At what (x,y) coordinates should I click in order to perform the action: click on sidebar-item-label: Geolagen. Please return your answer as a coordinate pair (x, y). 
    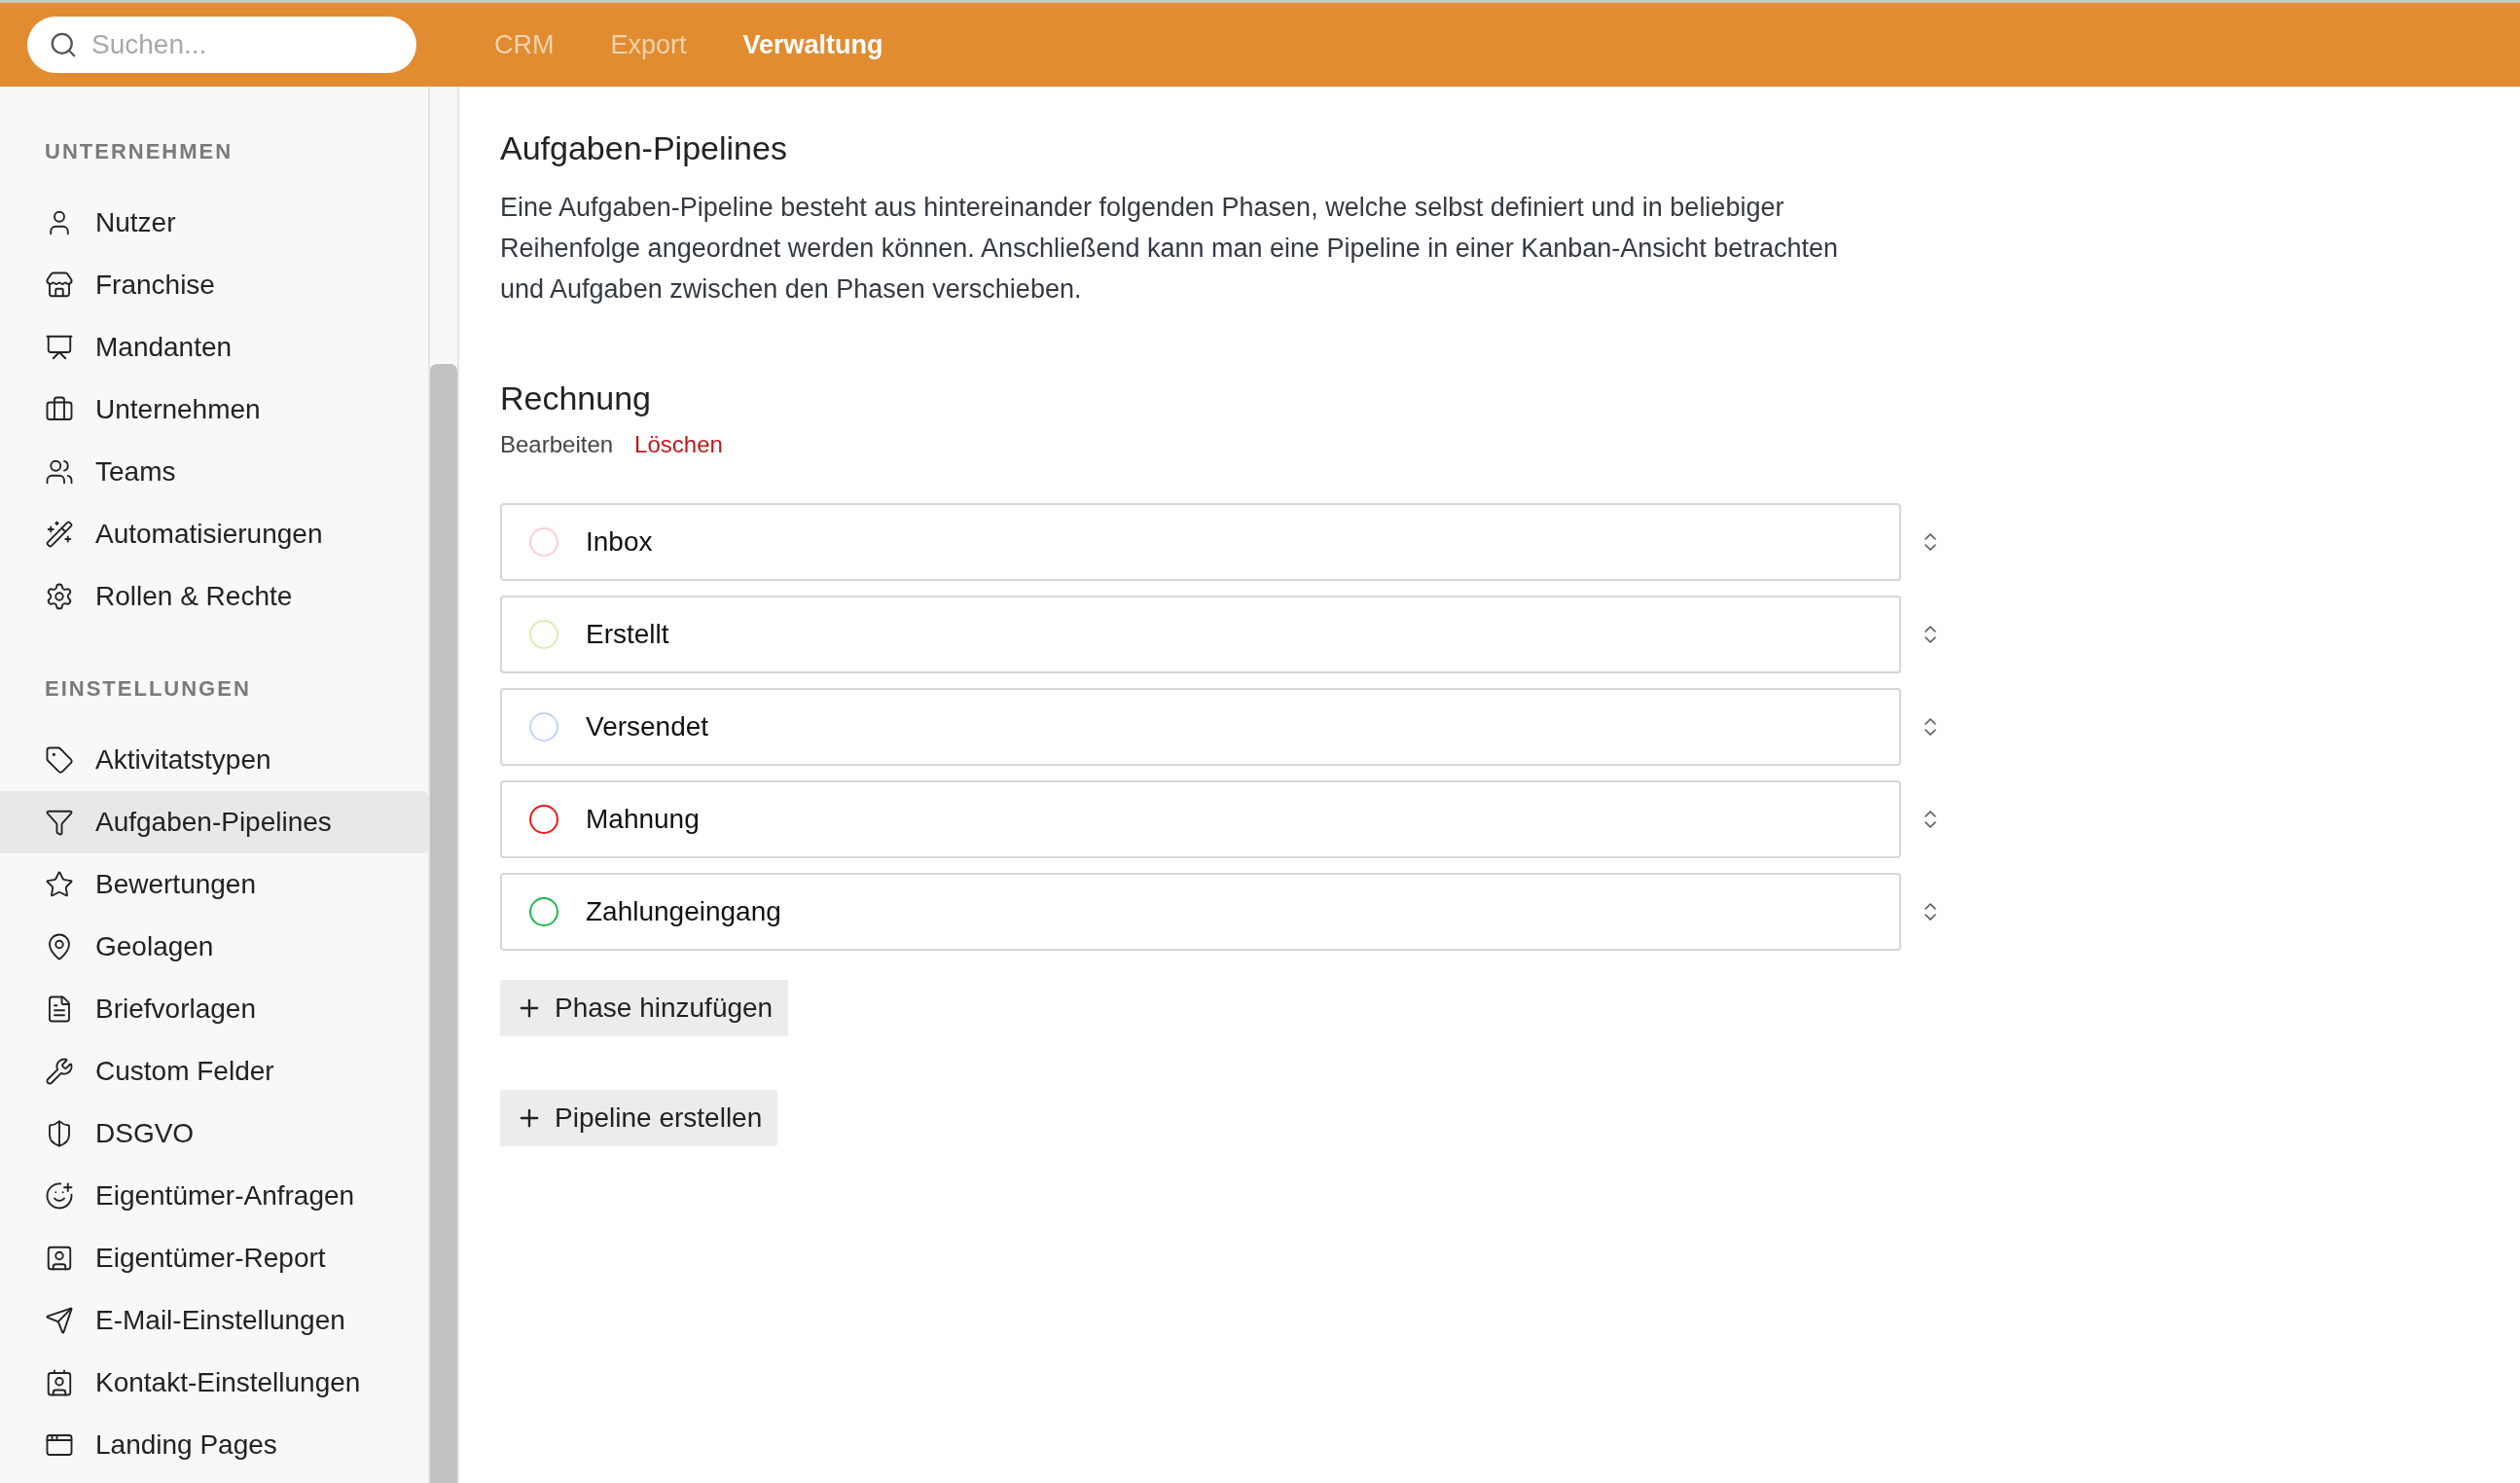
    Looking at the image, I should click on (154, 947).